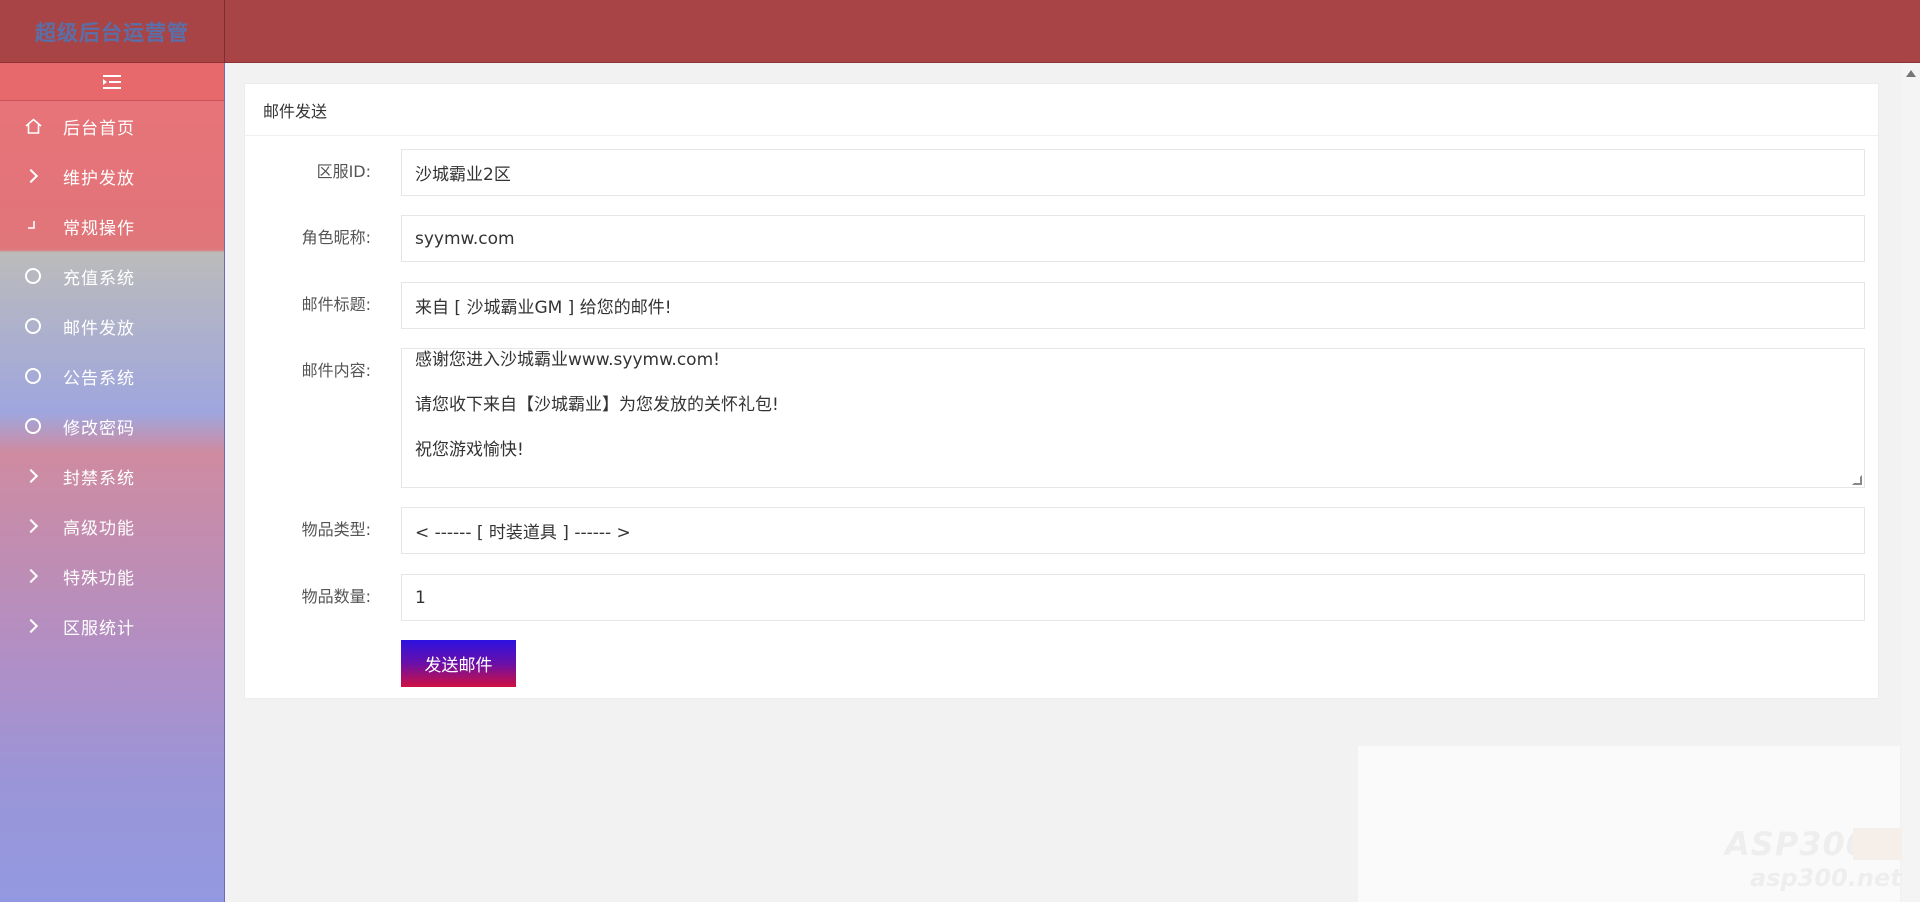  I want to click on sidebar-item-home: 后台首页, so click(112, 126).